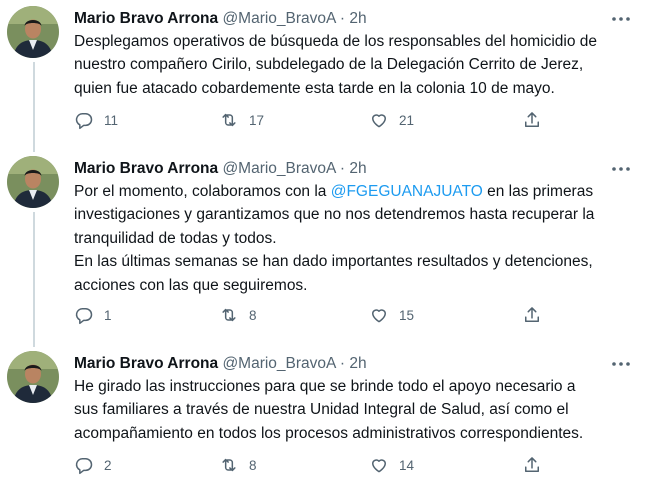  Describe the element at coordinates (241, 120) in the screenshot. I see `retweet-button: 17` at that location.